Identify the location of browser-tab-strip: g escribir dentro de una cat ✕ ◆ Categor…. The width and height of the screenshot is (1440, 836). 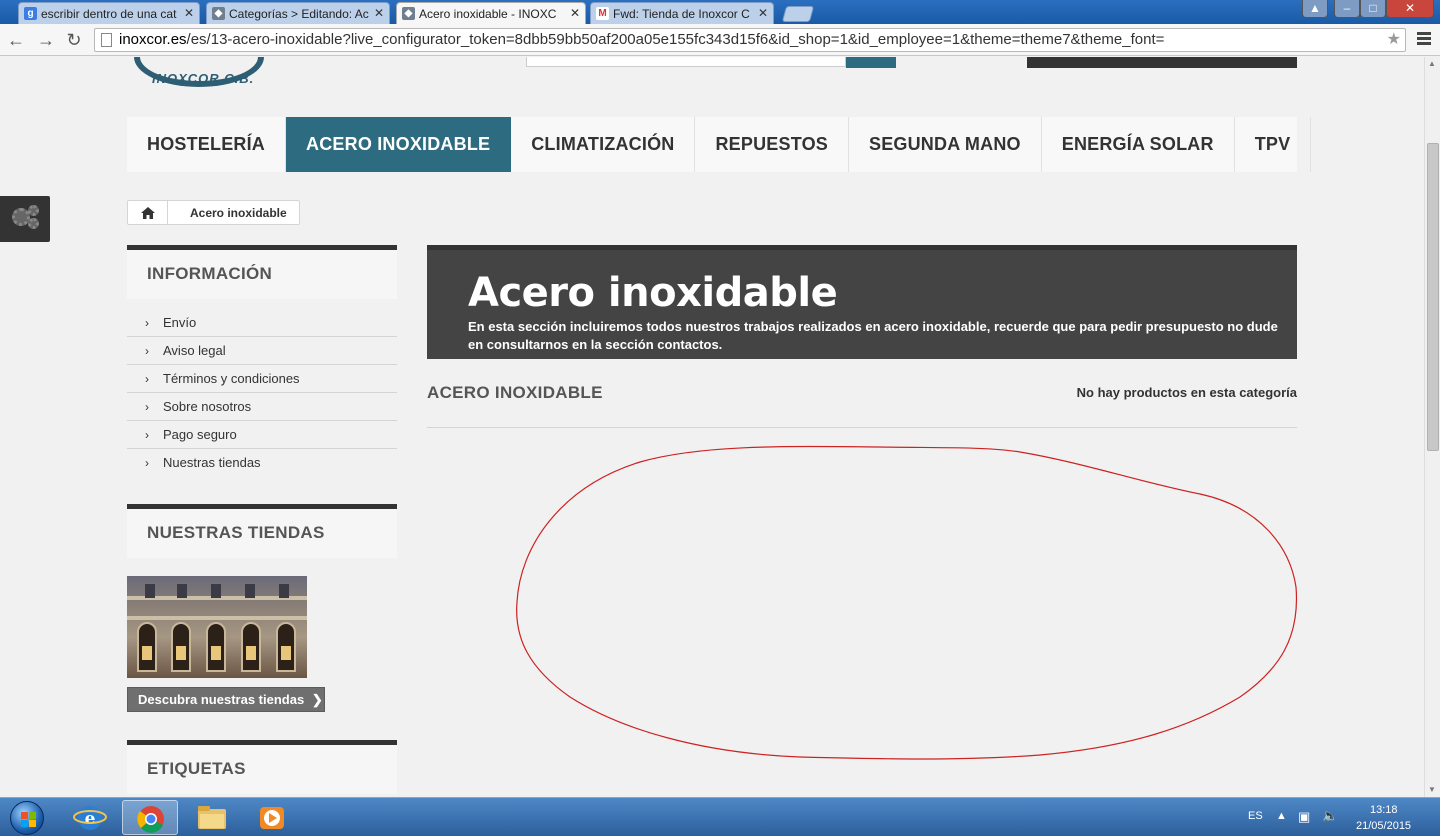
(720, 12).